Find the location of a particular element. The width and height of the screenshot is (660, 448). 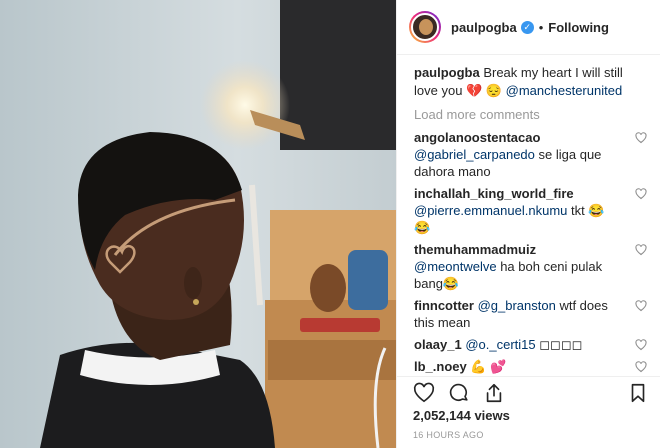

caption-mention: @manchesterunited is located at coordinates (564, 90).